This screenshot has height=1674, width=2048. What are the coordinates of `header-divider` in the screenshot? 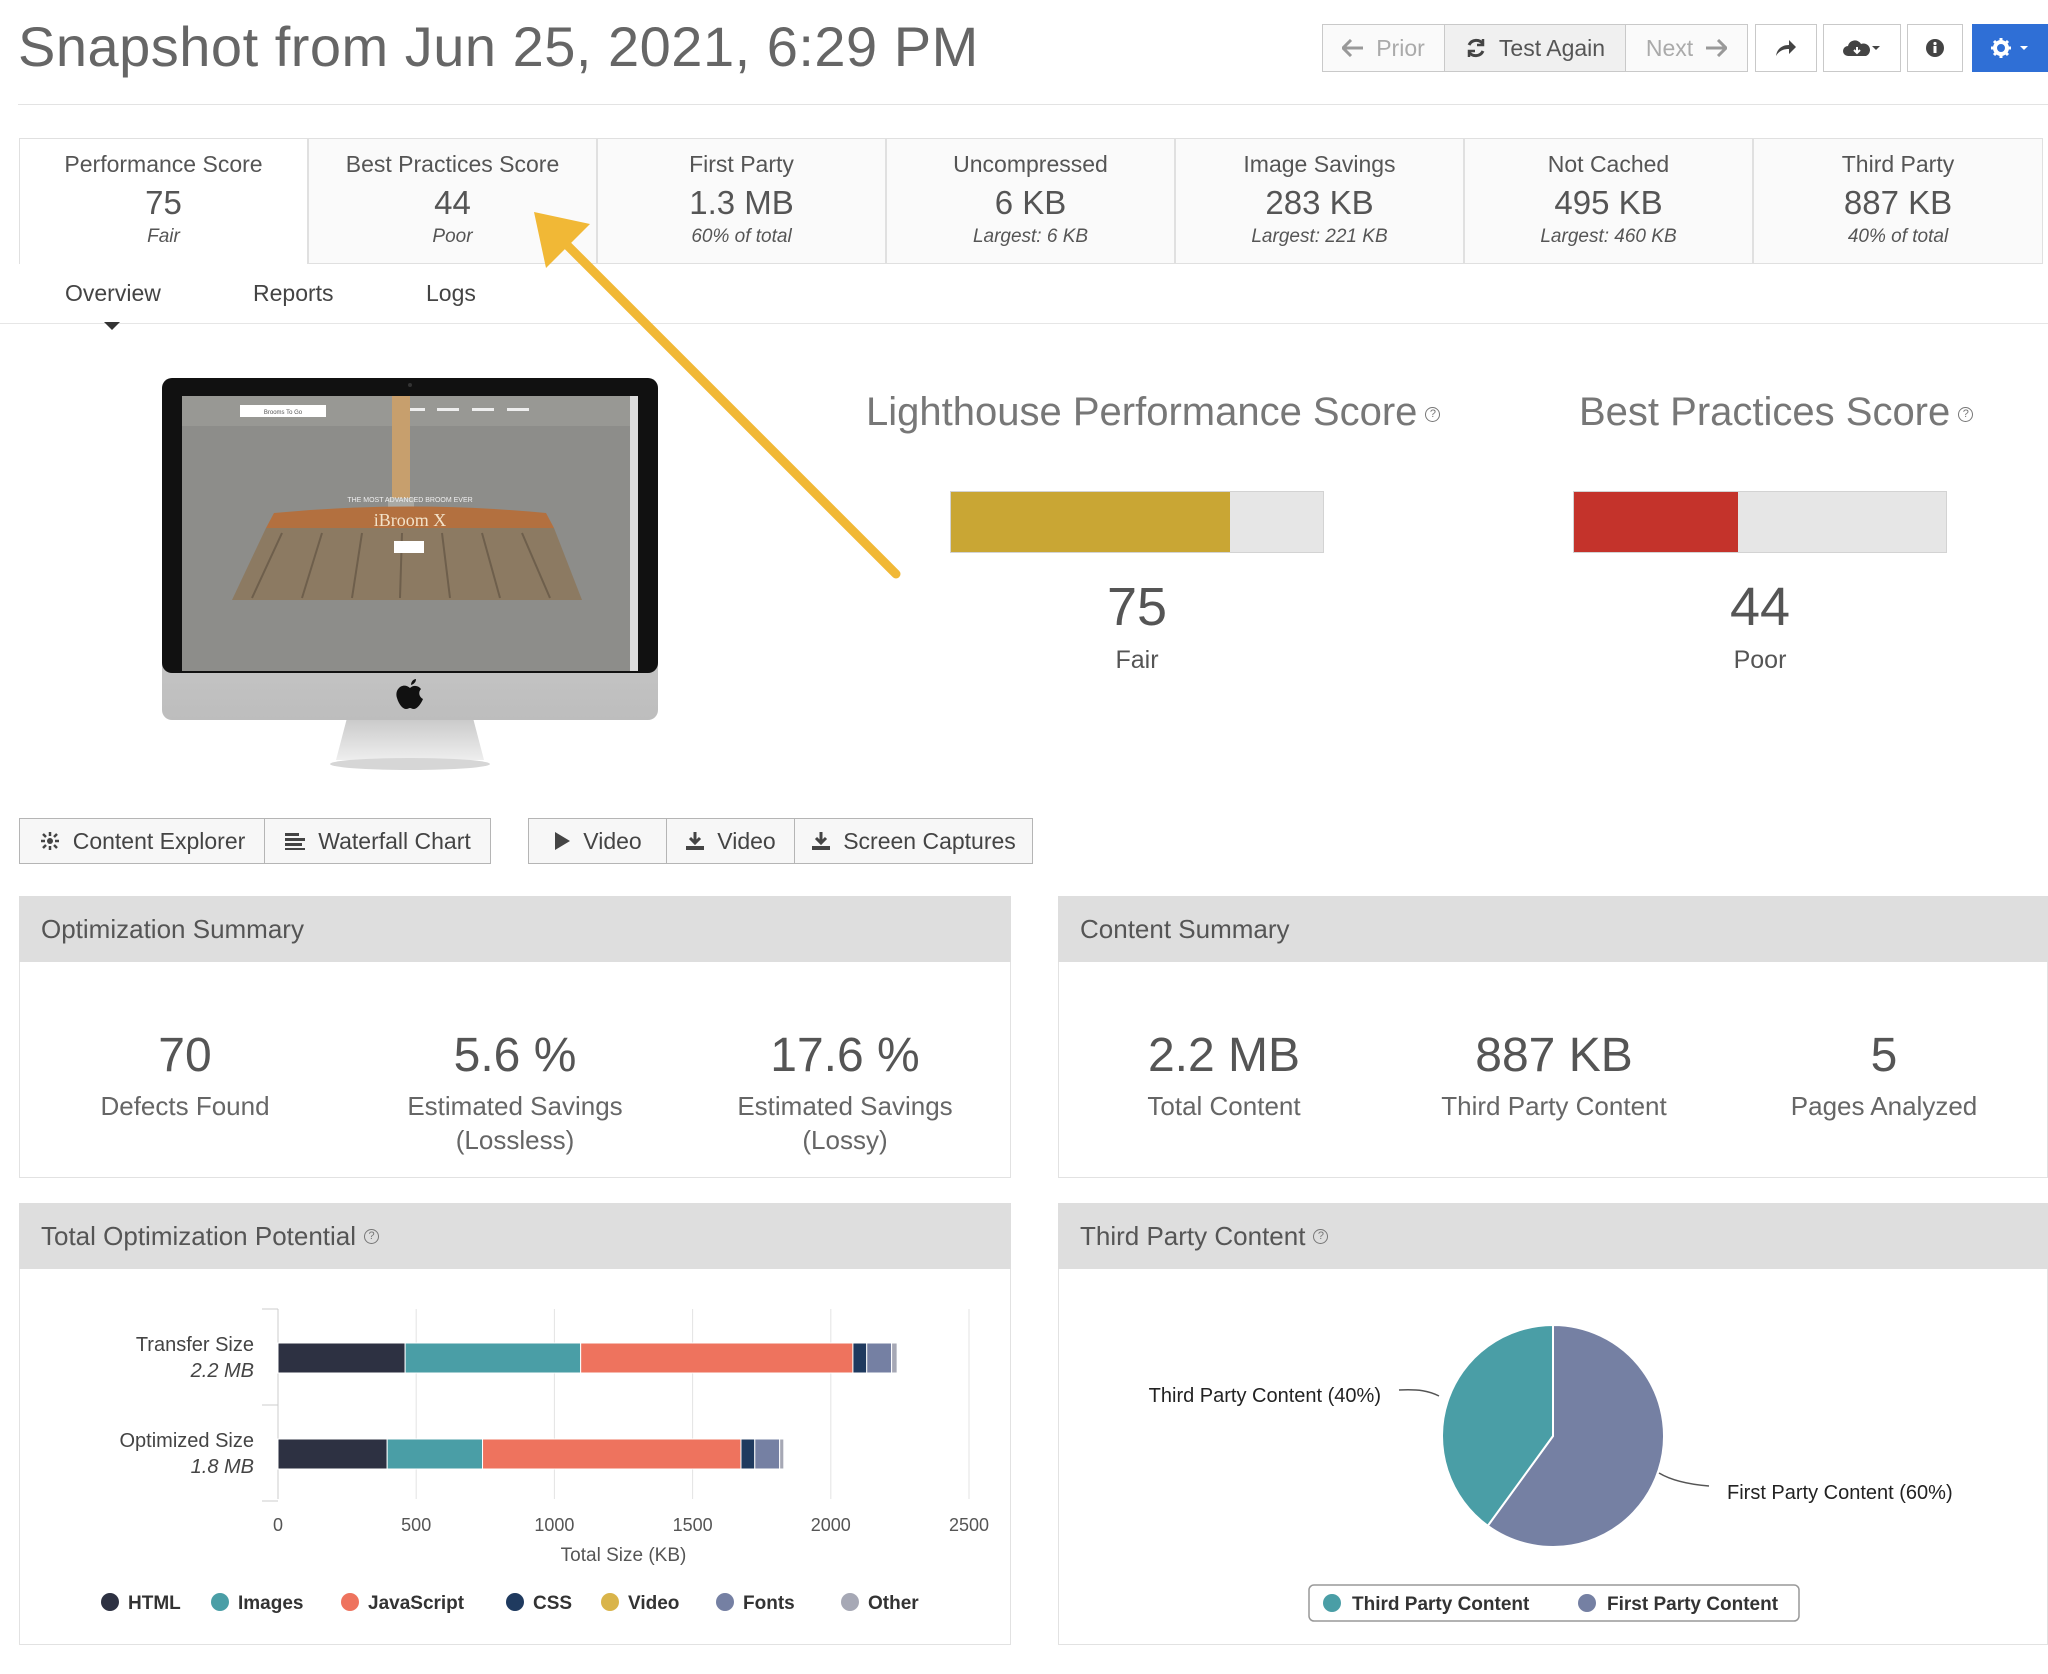 It's located at (1033, 104).